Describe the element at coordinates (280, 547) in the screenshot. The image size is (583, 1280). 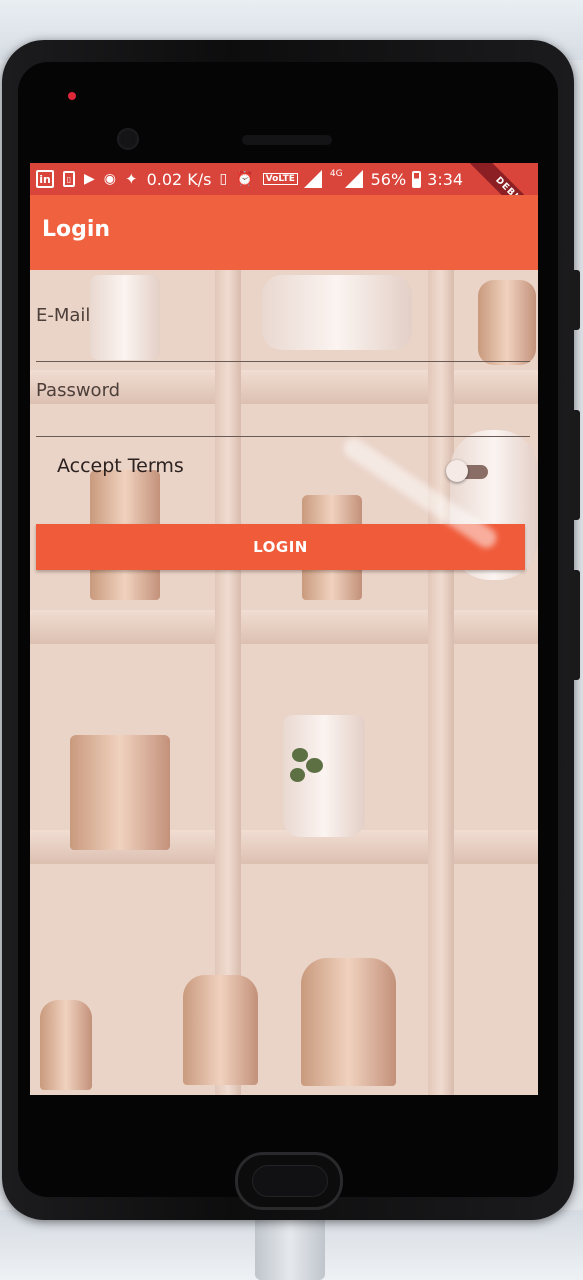
I see `login-button: LOGIN` at that location.